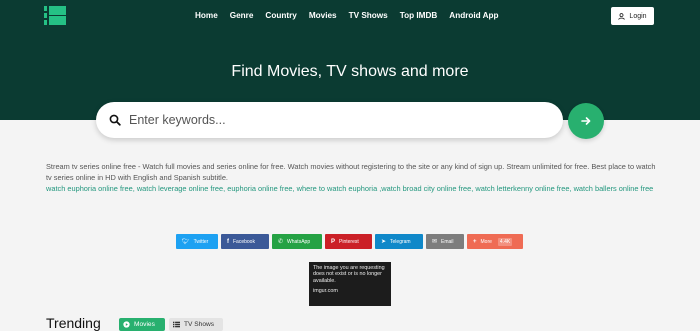 This screenshot has width=700, height=331. I want to click on share-pinterest-button: P Pinterest, so click(348, 241).